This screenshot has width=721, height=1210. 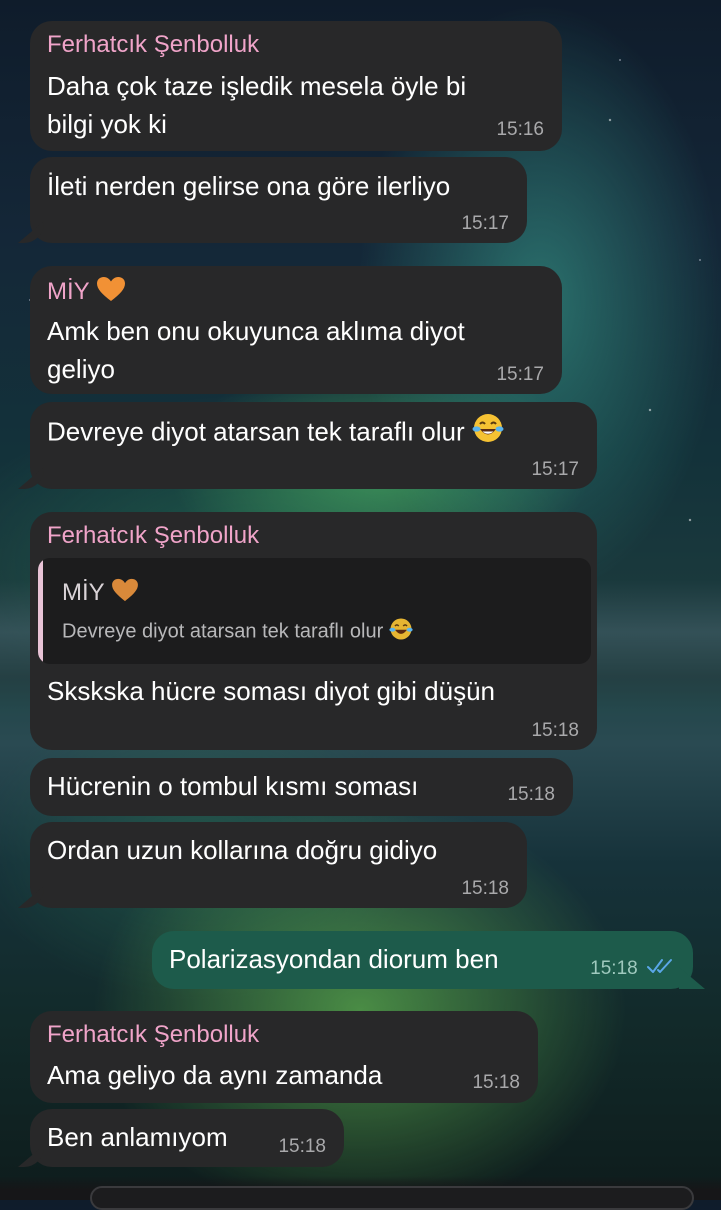 What do you see at coordinates (334, 959) in the screenshot?
I see `message-text: Polarizasyondan diorum ben` at bounding box center [334, 959].